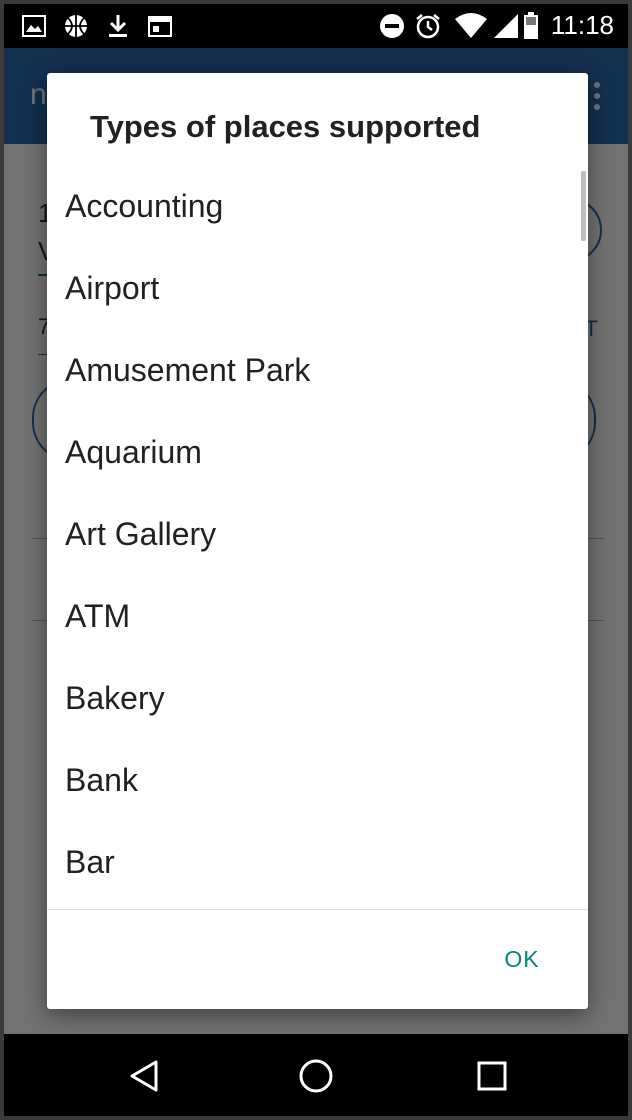  What do you see at coordinates (34, 26) in the screenshot?
I see `image-icon` at bounding box center [34, 26].